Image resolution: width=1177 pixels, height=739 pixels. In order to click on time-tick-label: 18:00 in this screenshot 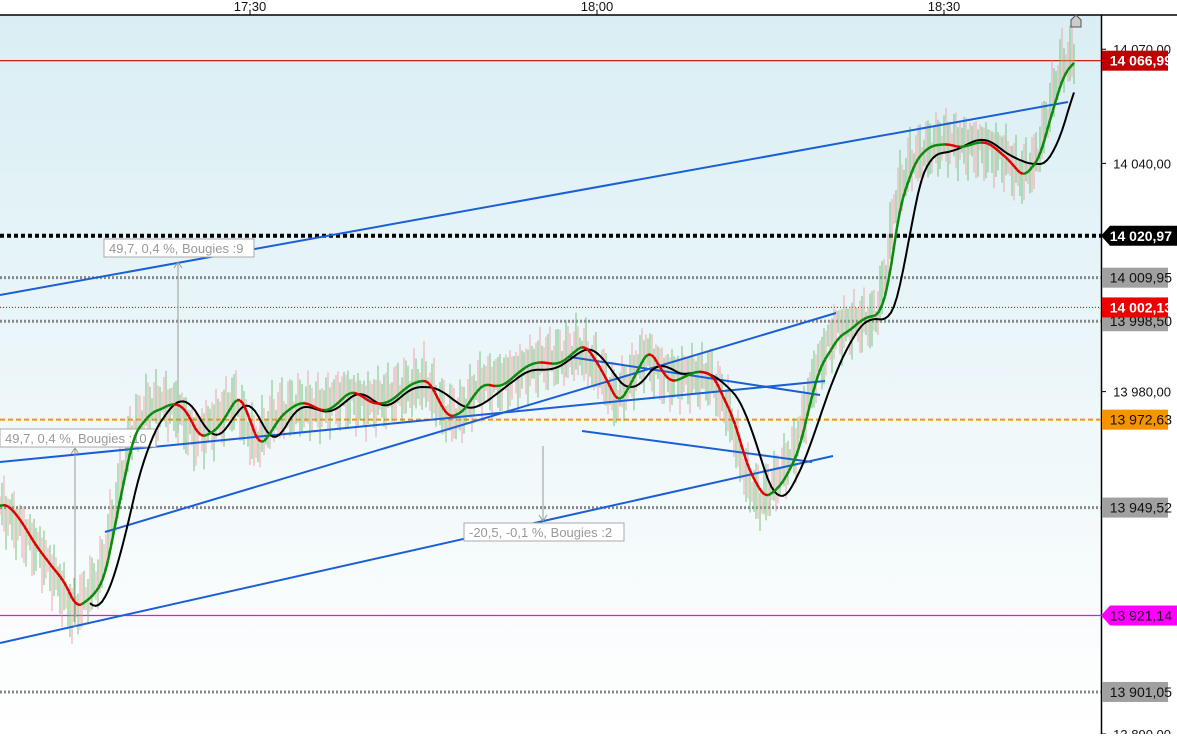, I will do `click(597, 7)`.